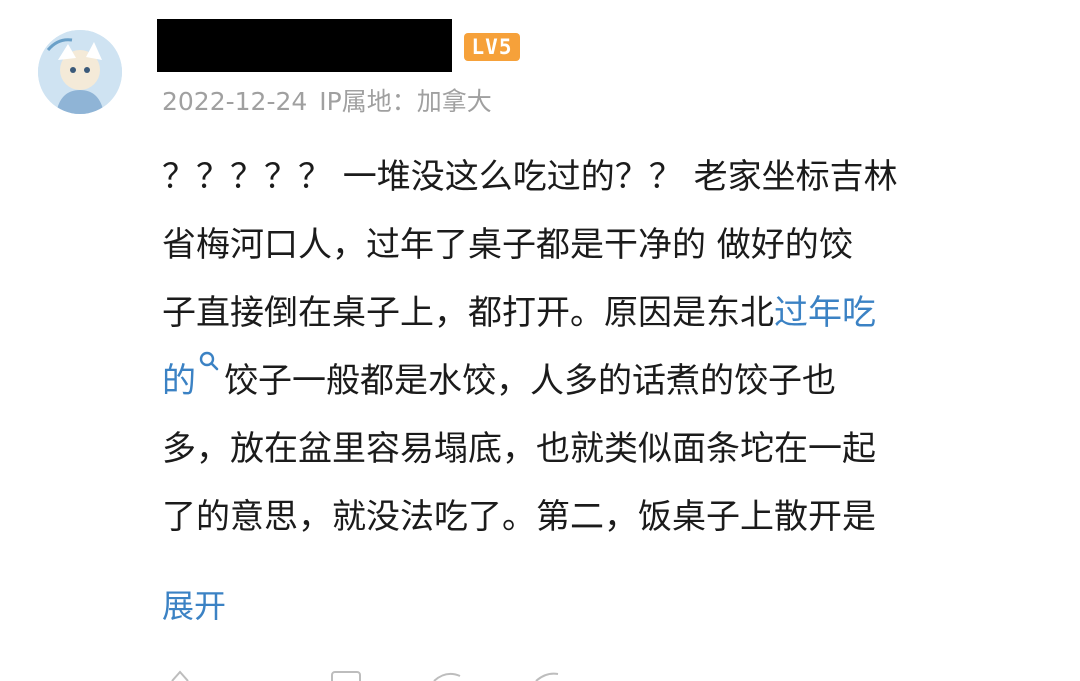  Describe the element at coordinates (209, 362) in the screenshot. I see `search-icon` at that location.